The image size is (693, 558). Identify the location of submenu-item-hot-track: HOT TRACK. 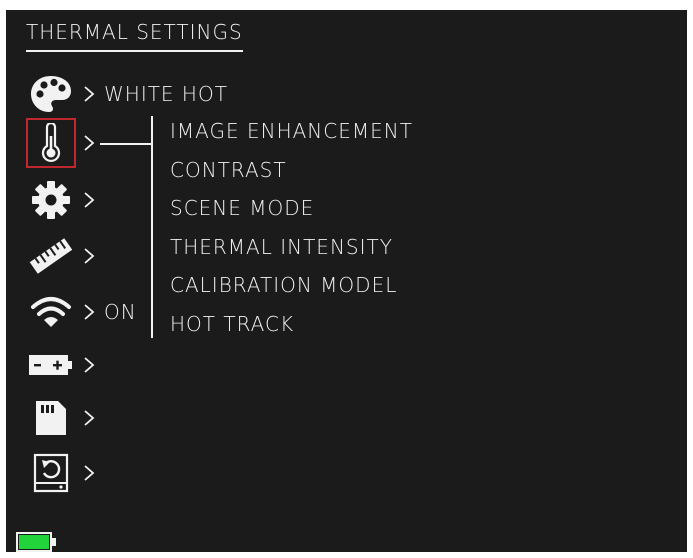
(291, 328).